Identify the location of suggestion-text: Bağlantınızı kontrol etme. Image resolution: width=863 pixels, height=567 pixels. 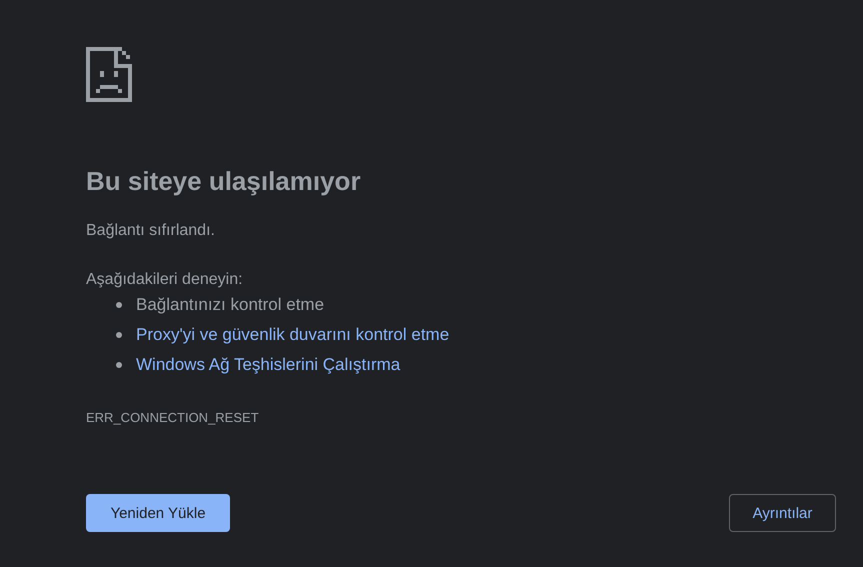
(230, 305).